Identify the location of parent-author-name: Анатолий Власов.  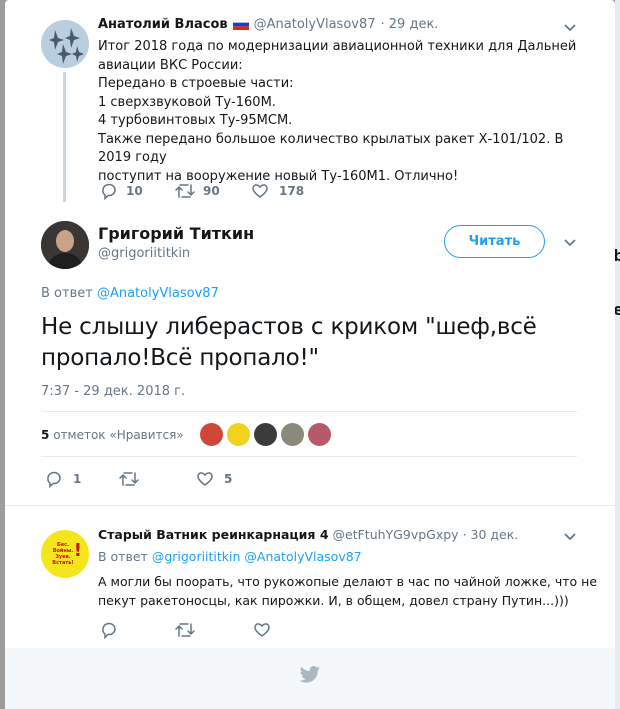
(163, 24).